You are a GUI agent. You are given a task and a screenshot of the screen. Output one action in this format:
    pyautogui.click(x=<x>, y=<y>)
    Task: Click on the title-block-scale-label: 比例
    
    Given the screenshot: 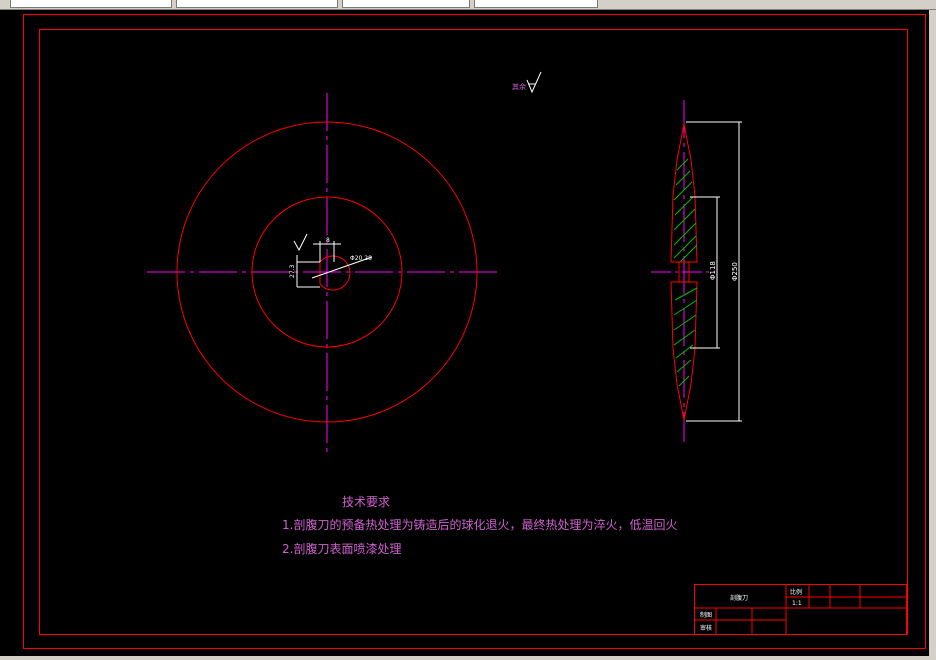 What is the action you would take?
    pyautogui.click(x=796, y=592)
    